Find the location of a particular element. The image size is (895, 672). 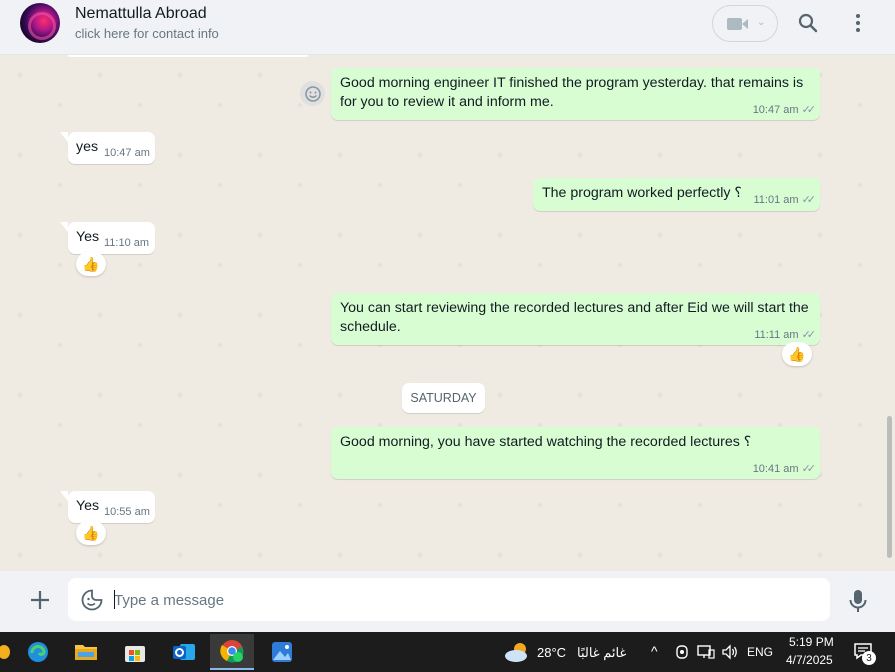

message-text: yes is located at coordinates (87, 147).